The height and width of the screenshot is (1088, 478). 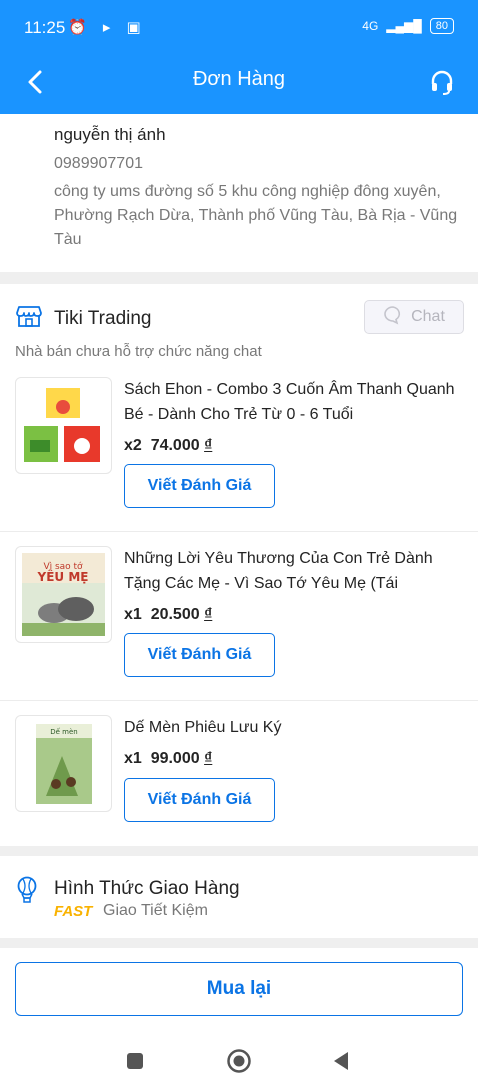 I want to click on recipient-phone: 0989907701, so click(x=98, y=163).